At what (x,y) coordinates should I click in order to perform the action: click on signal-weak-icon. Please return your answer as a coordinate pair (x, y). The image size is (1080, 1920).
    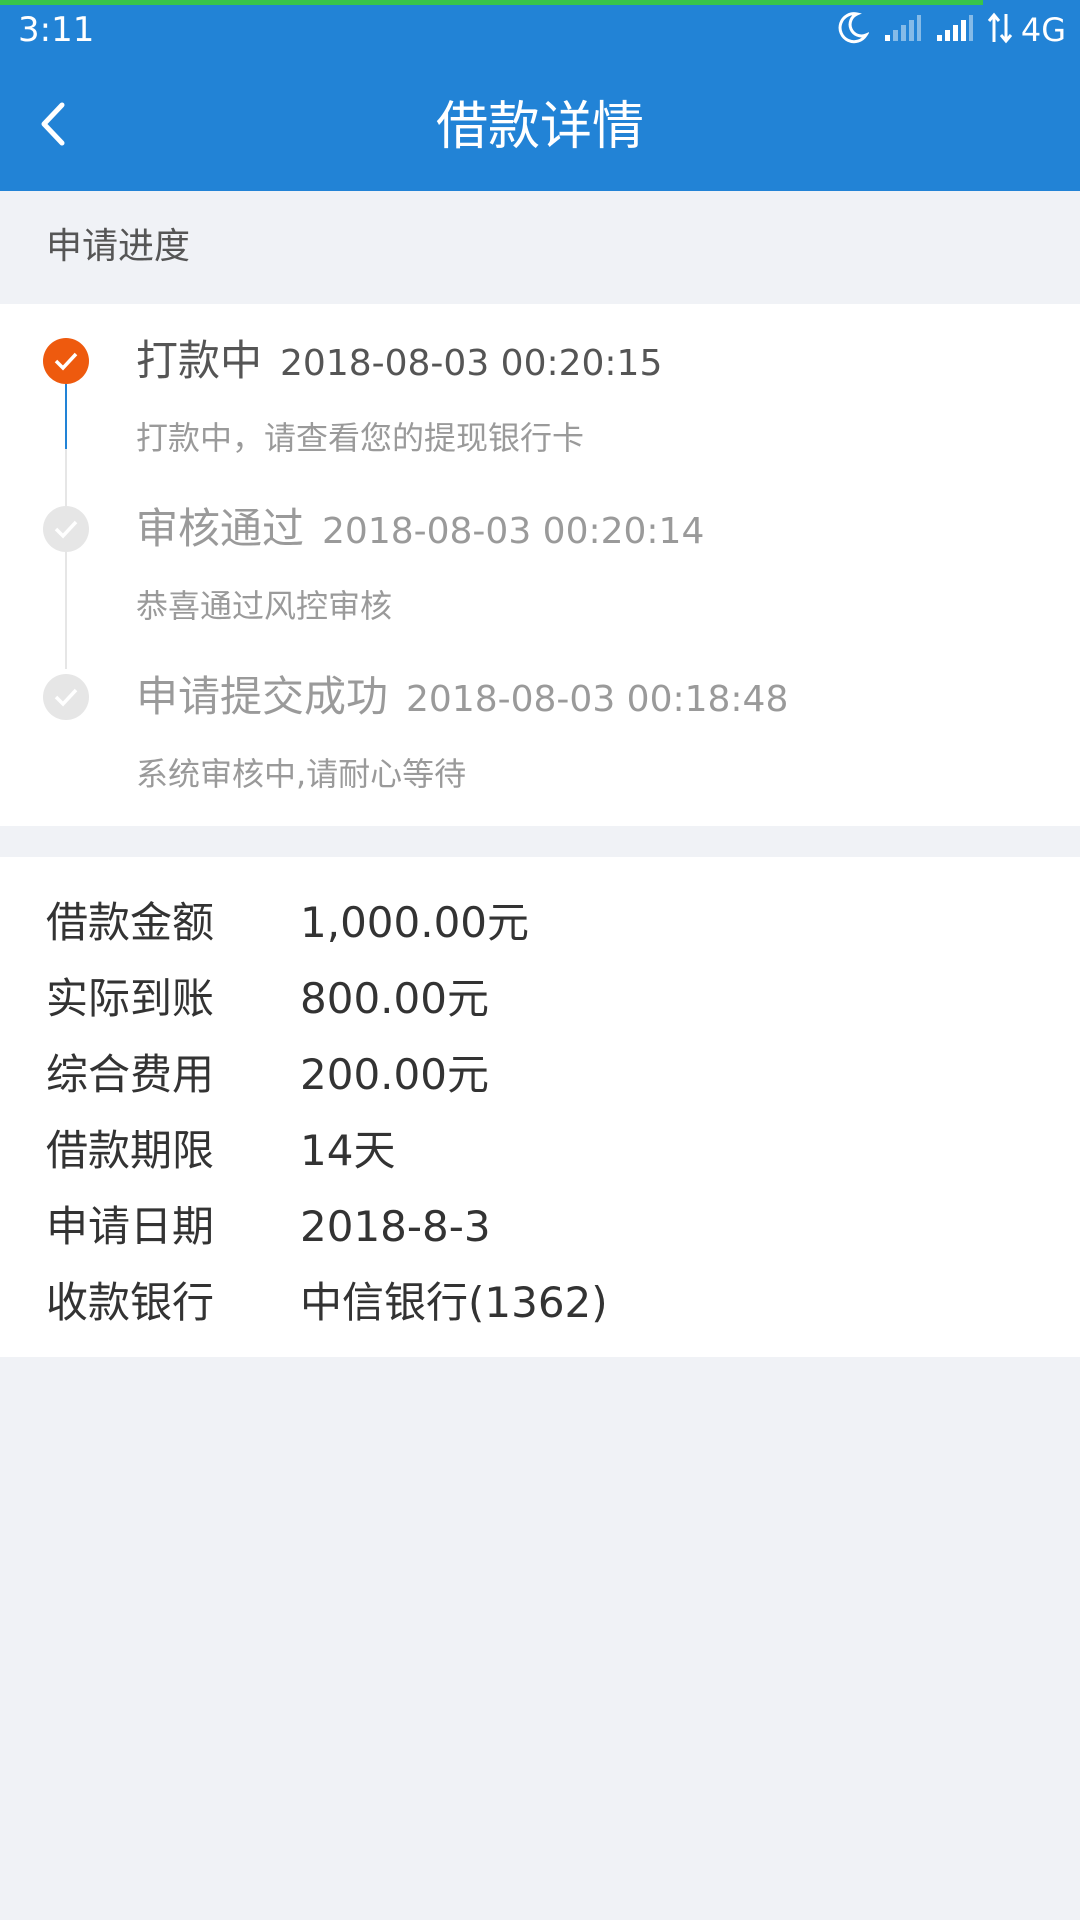
    Looking at the image, I should click on (902, 30).